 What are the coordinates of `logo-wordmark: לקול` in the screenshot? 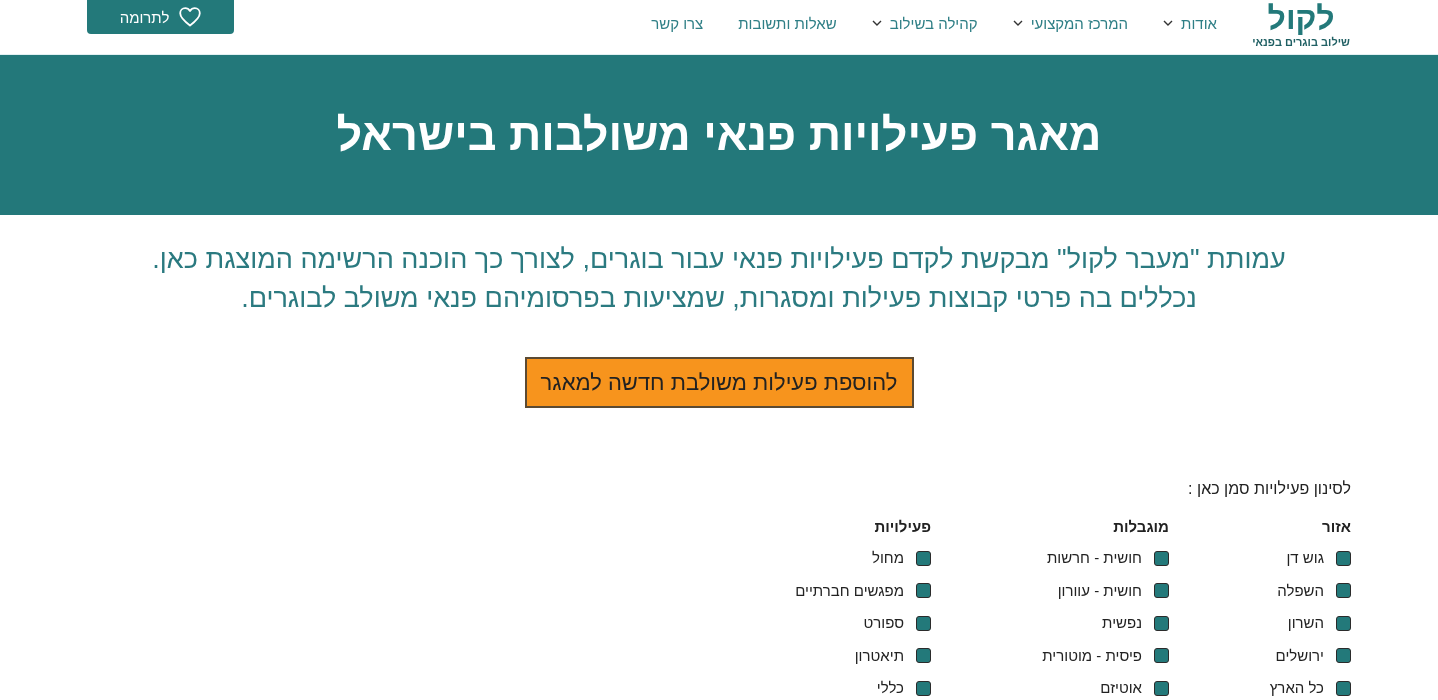 It's located at (1301, 18).